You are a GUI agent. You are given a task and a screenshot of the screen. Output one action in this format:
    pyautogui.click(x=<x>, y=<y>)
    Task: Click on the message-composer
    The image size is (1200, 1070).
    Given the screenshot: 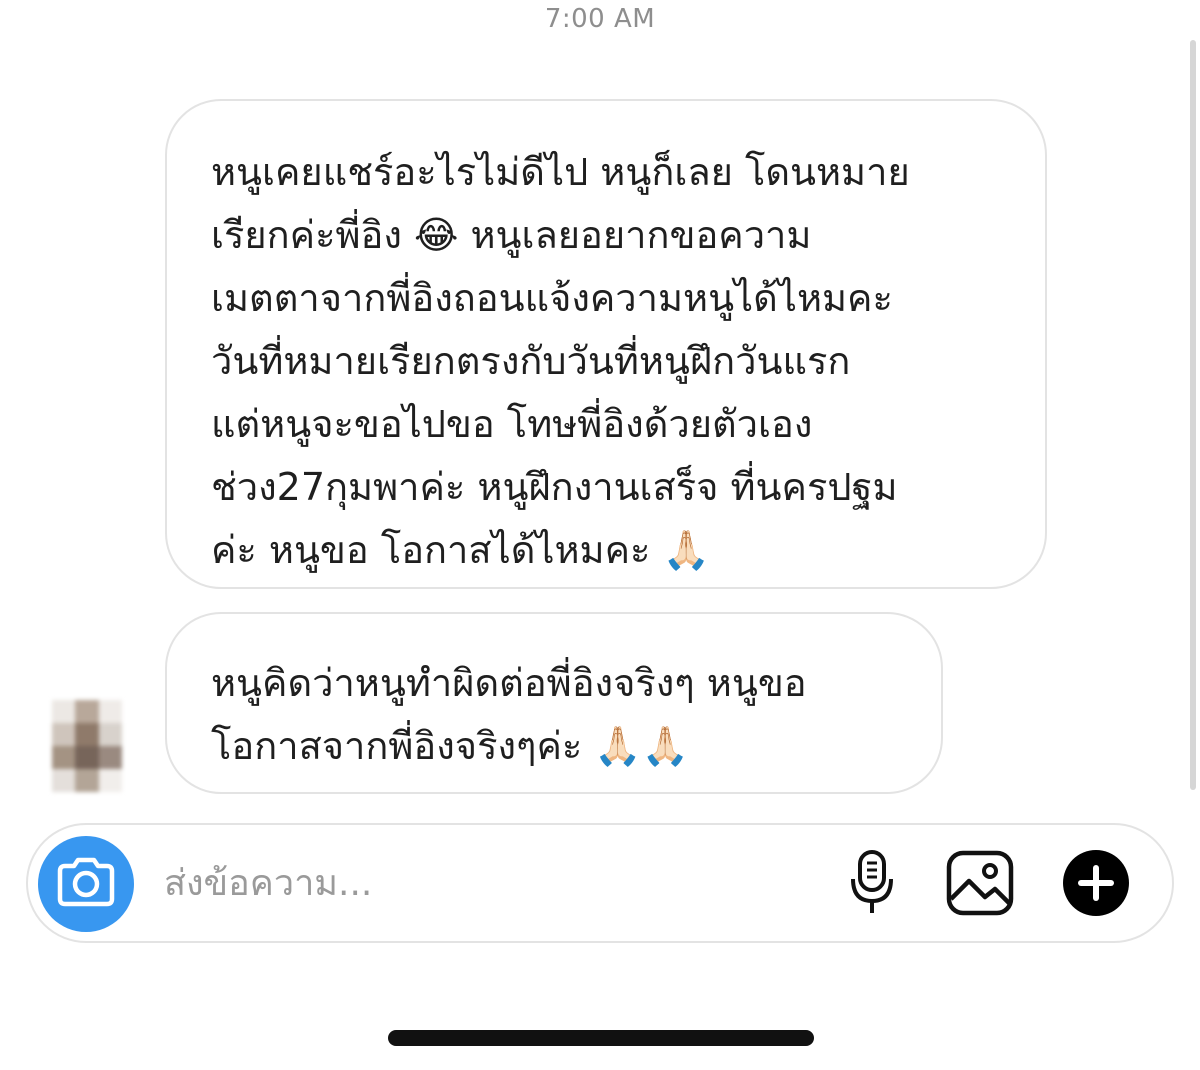 What is the action you would take?
    pyautogui.click(x=600, y=883)
    